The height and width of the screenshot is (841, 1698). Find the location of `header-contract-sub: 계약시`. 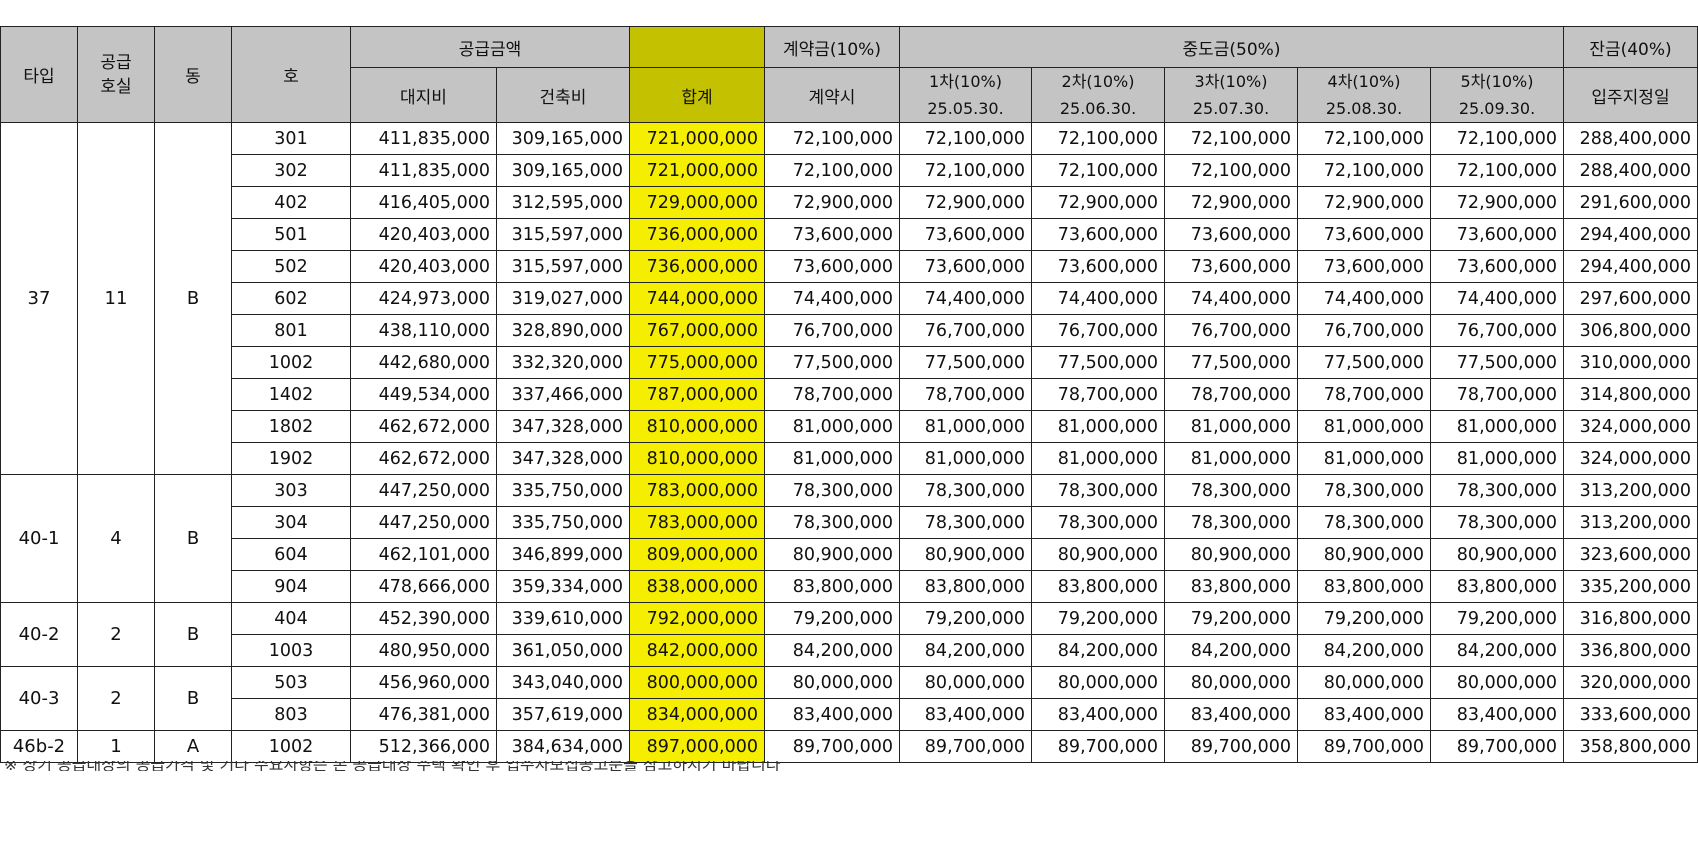

header-contract-sub: 계약시 is located at coordinates (832, 95).